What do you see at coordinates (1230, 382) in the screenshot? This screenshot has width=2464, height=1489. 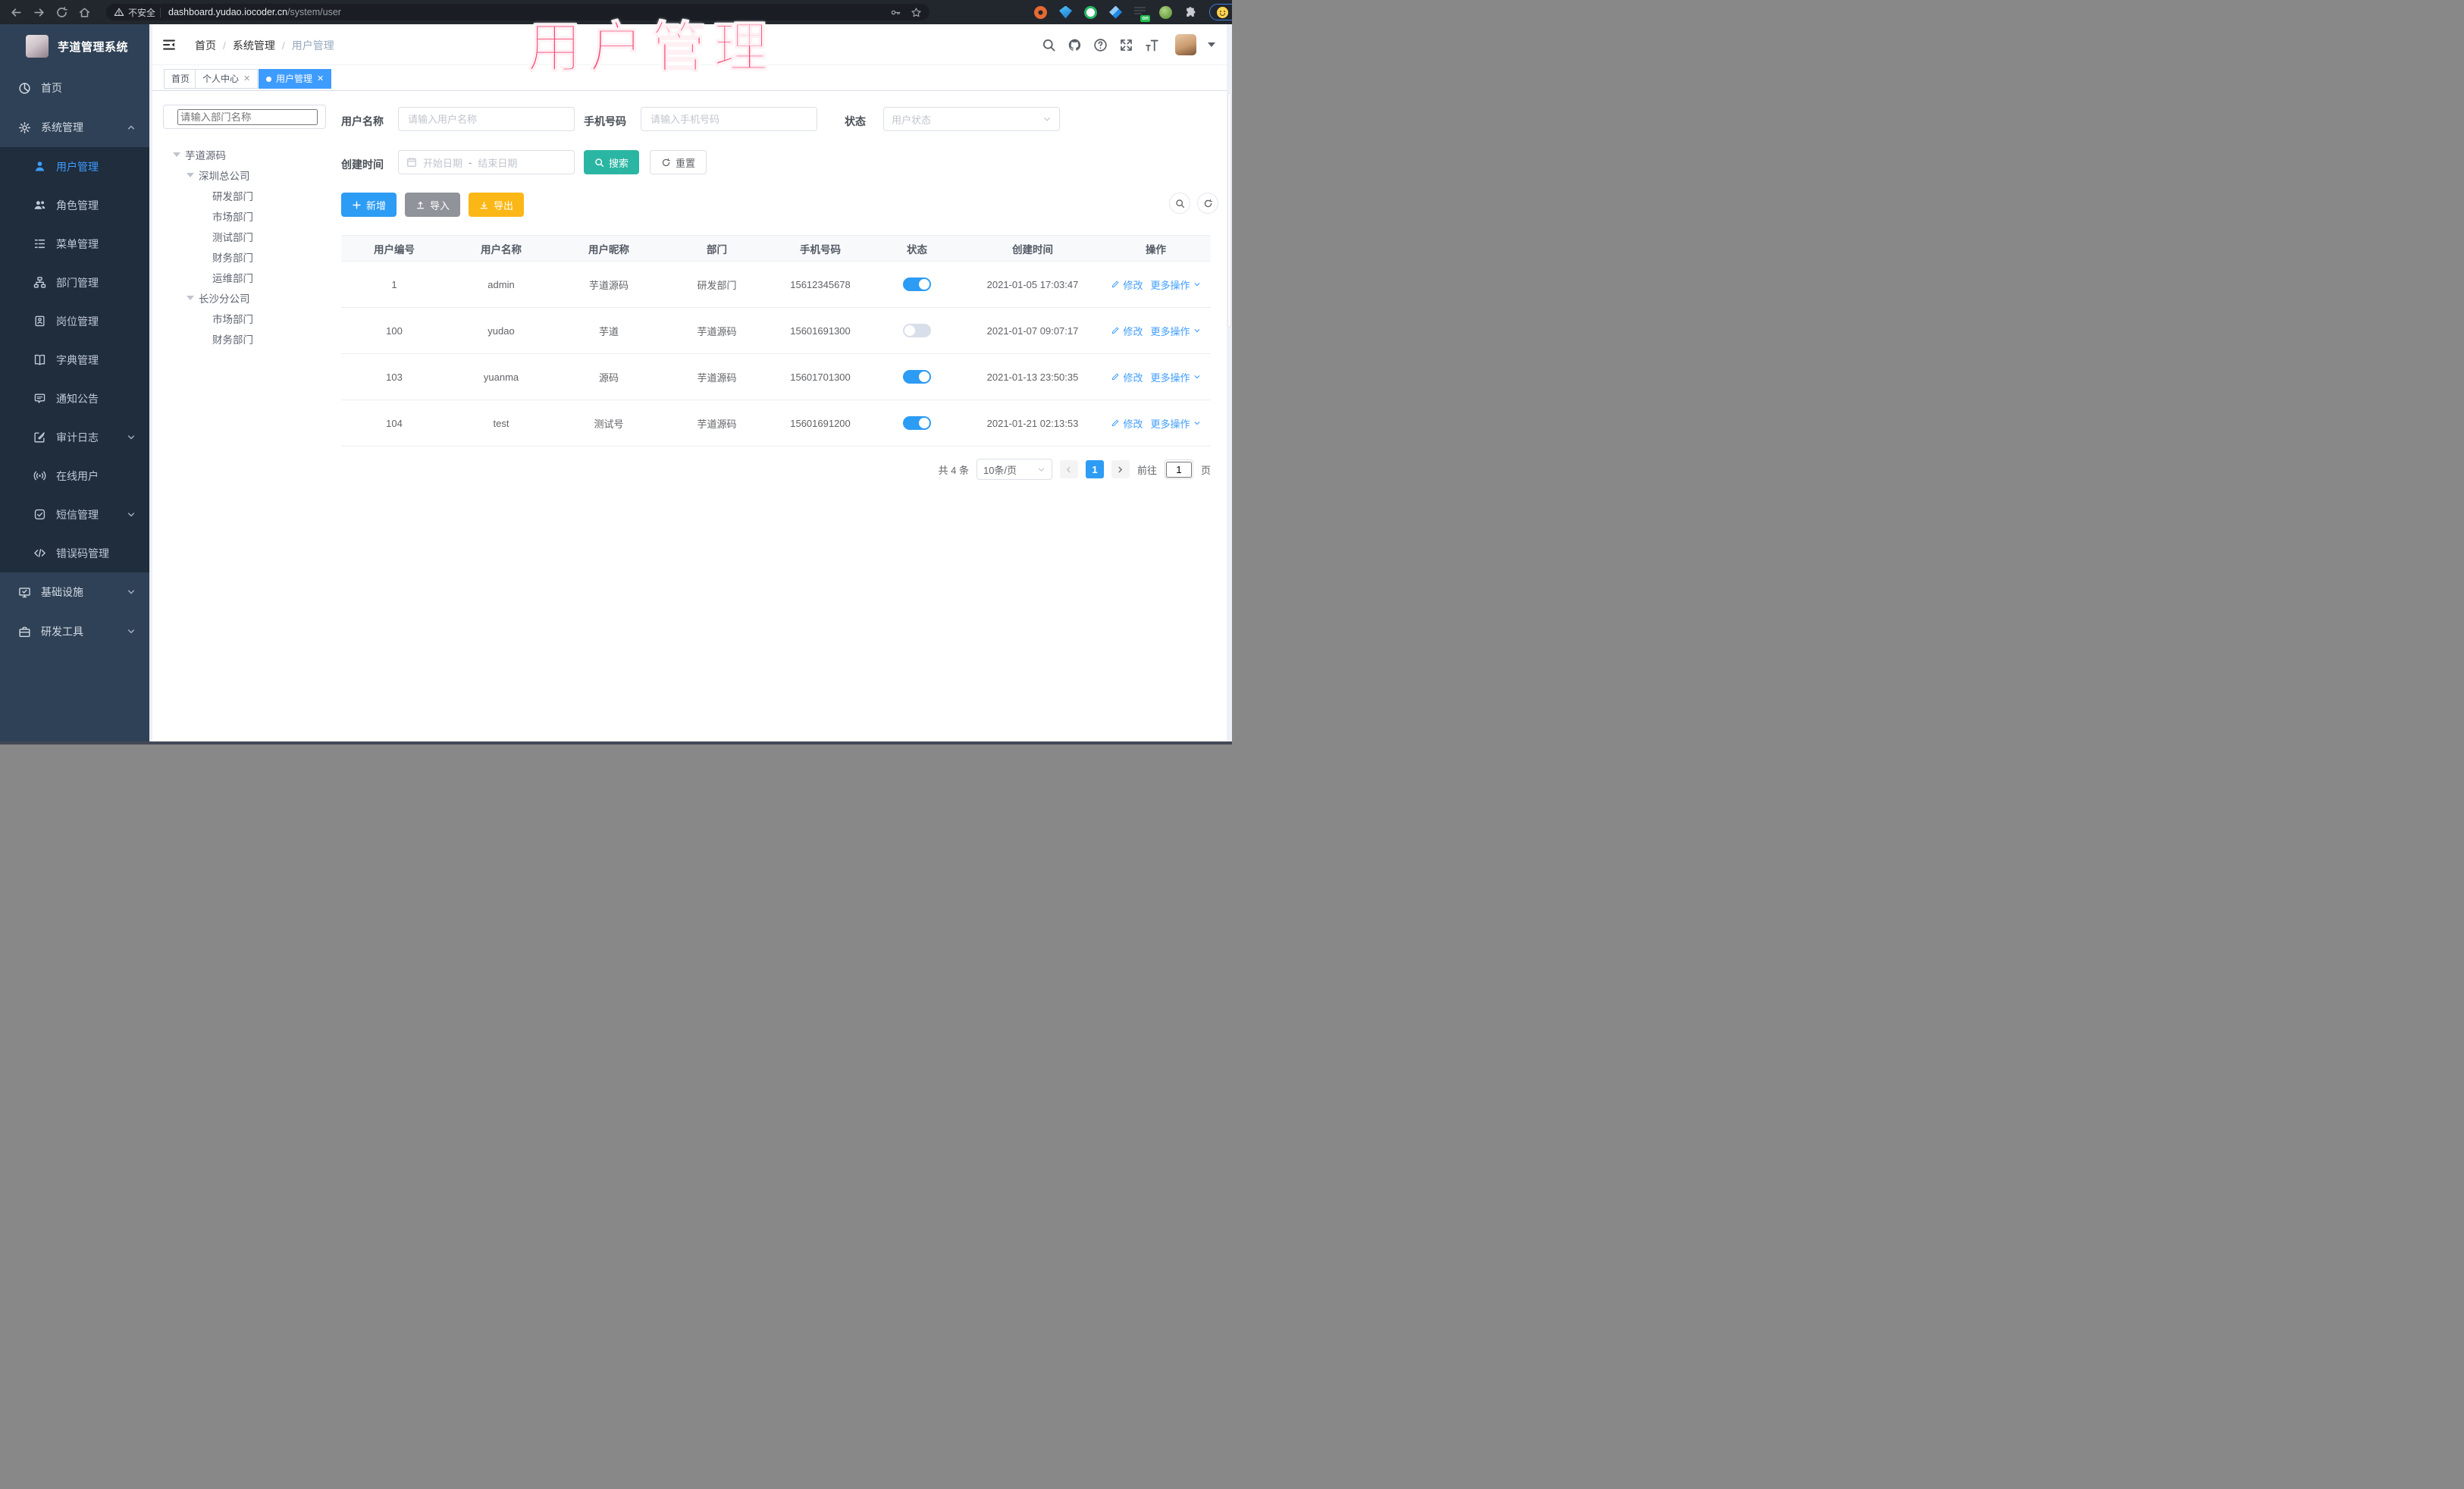 I see `window-scrollbar` at bounding box center [1230, 382].